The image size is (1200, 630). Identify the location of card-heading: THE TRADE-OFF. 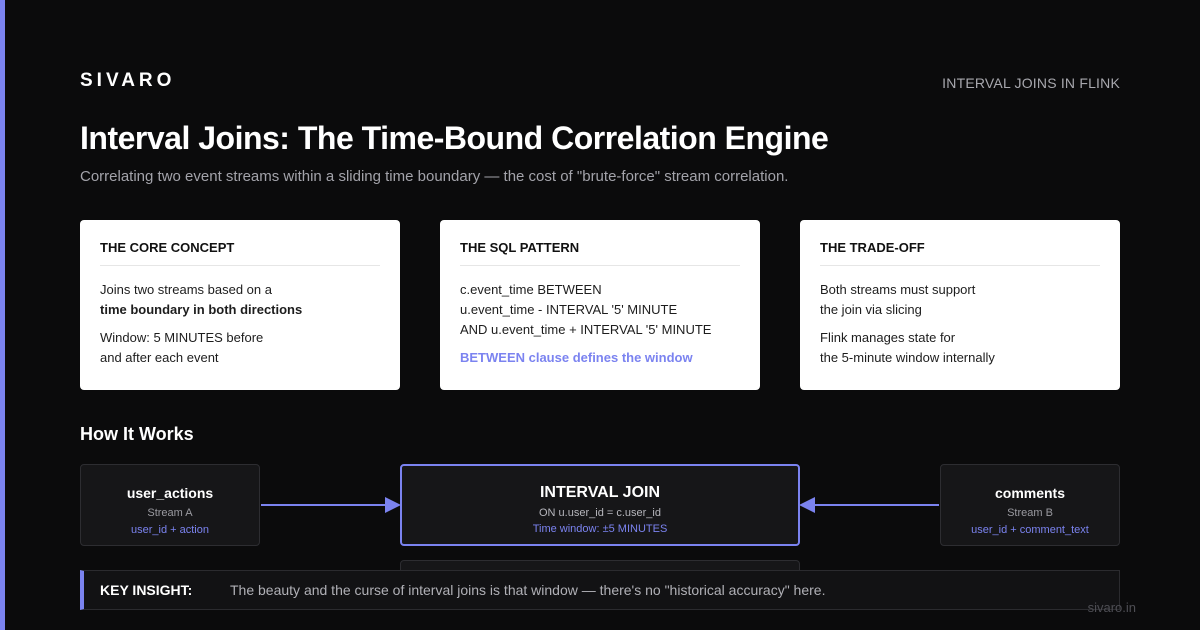
(960, 253).